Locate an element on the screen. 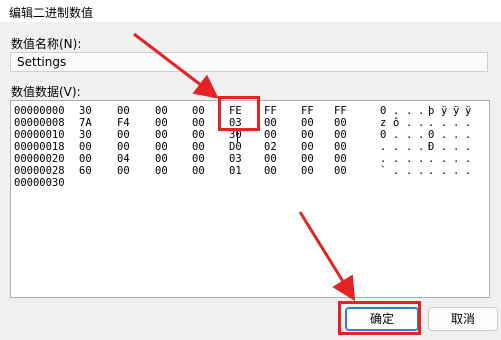  title-bar: 编辑二进制数值 is located at coordinates (250, 11).